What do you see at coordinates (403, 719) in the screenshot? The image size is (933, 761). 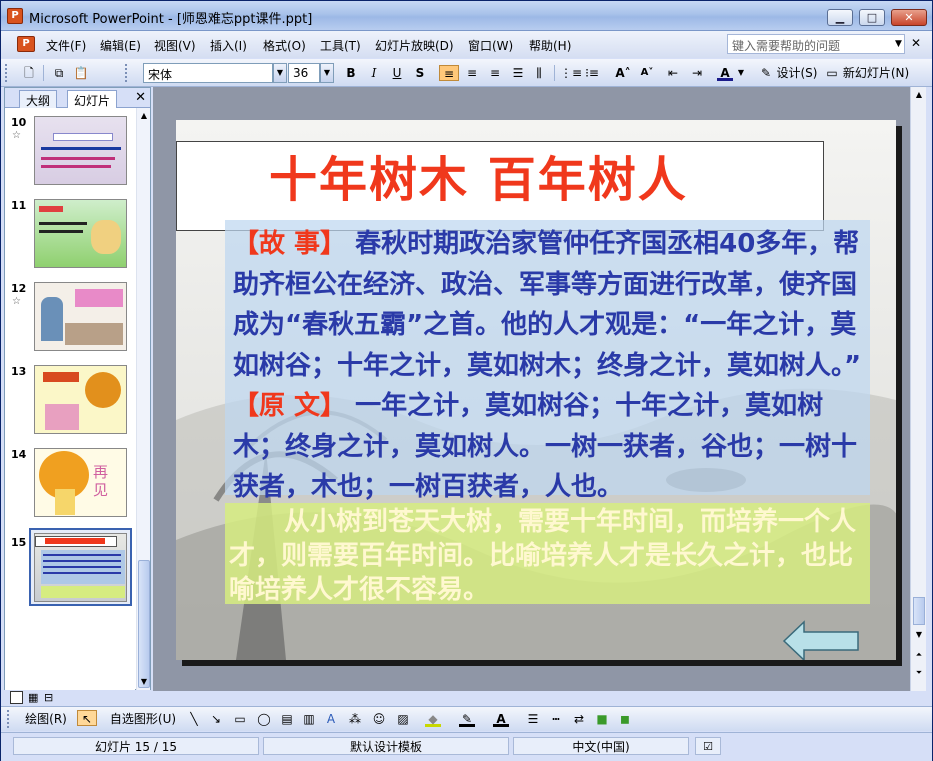 I see `picture-icon: ▨` at bounding box center [403, 719].